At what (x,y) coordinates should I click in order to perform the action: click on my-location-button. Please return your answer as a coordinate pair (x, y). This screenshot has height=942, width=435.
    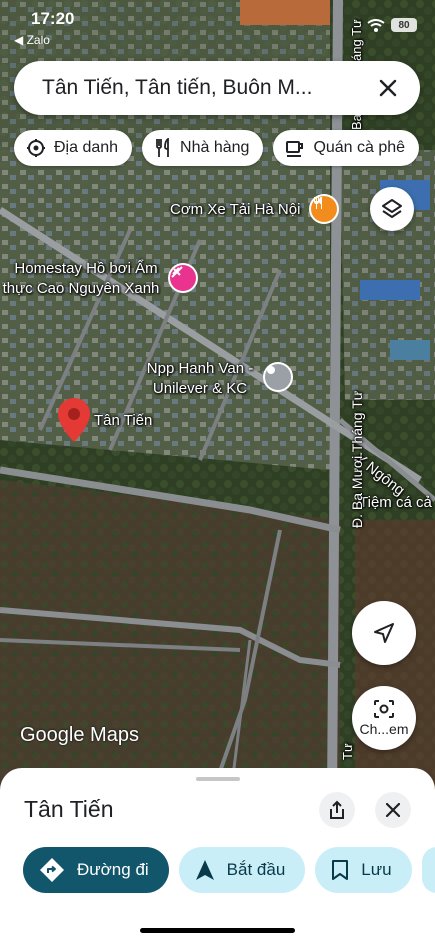
    Looking at the image, I should click on (384, 633).